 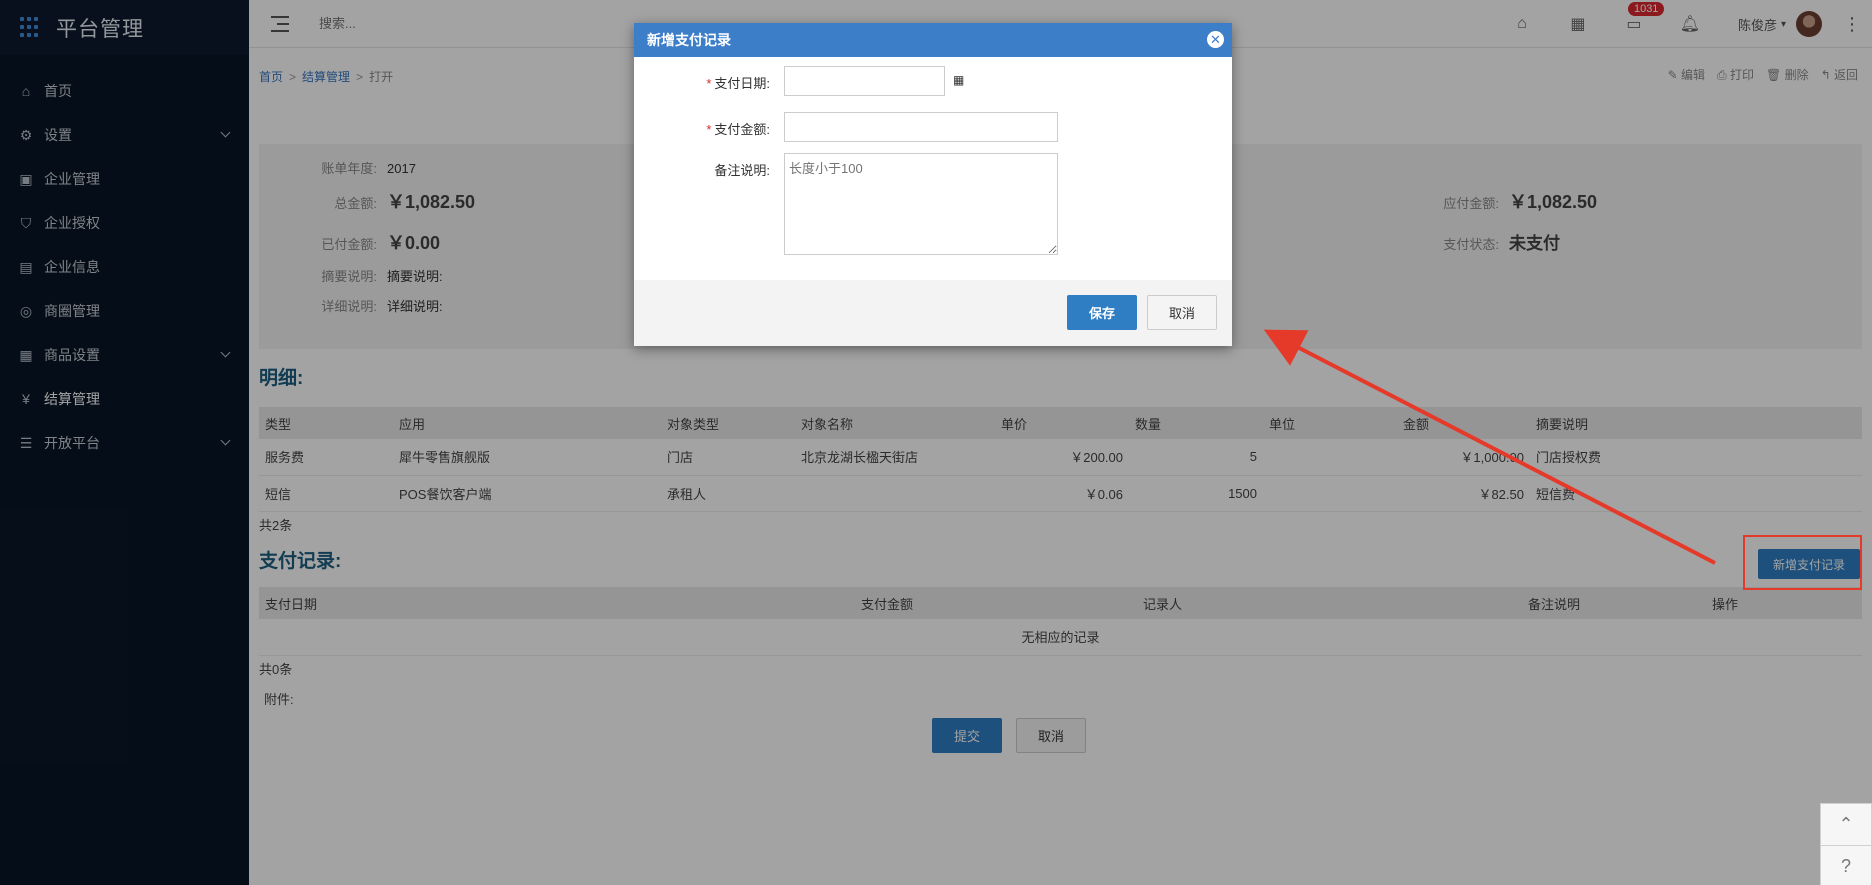 What do you see at coordinates (1489, 447) in the screenshot?
I see `annotation-arrow` at bounding box center [1489, 447].